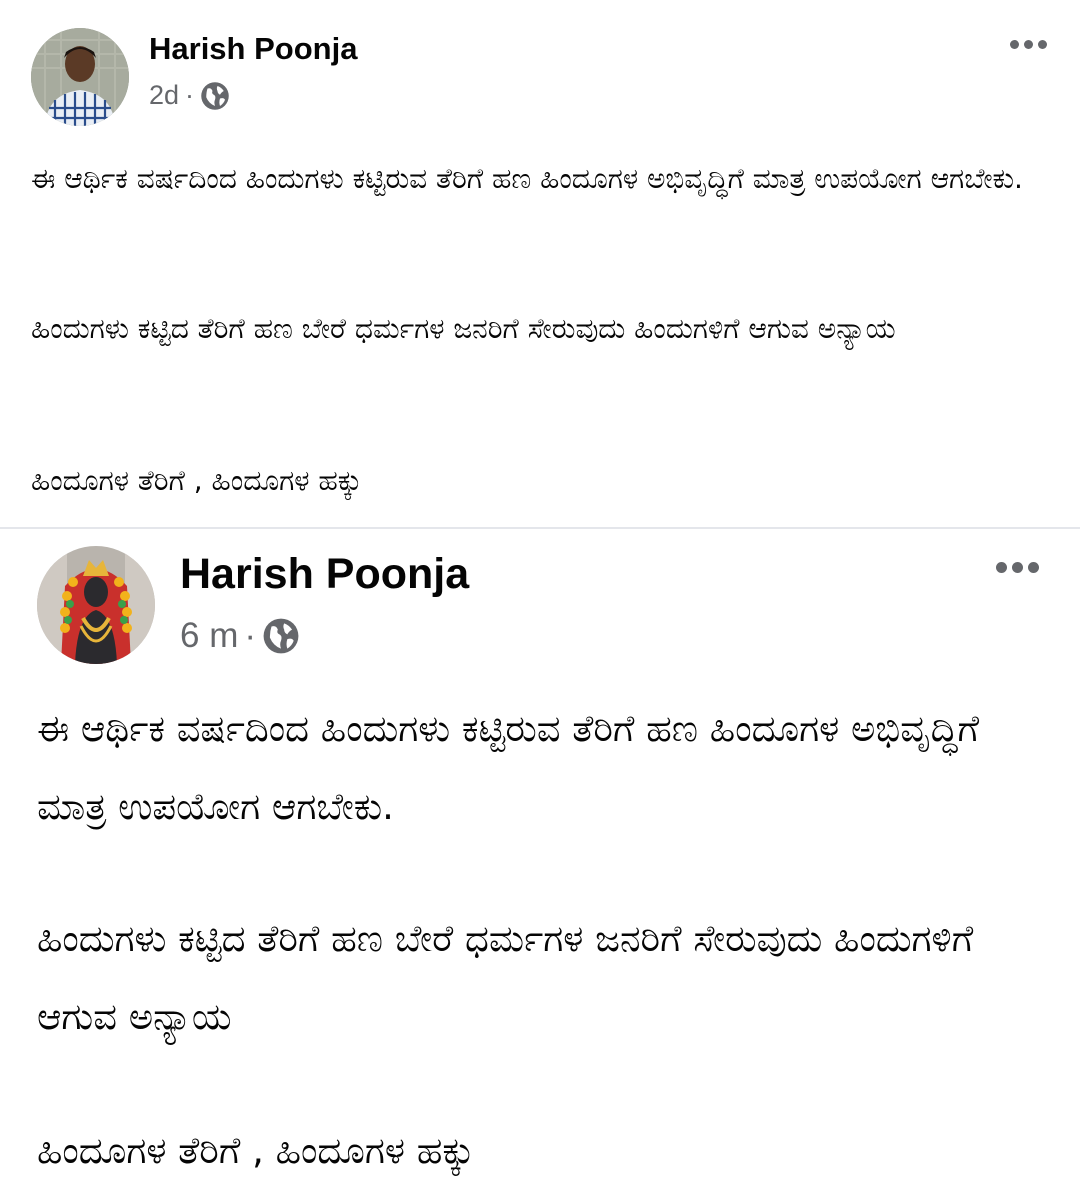  What do you see at coordinates (209, 636) in the screenshot?
I see `post-timestamp: 6 m` at bounding box center [209, 636].